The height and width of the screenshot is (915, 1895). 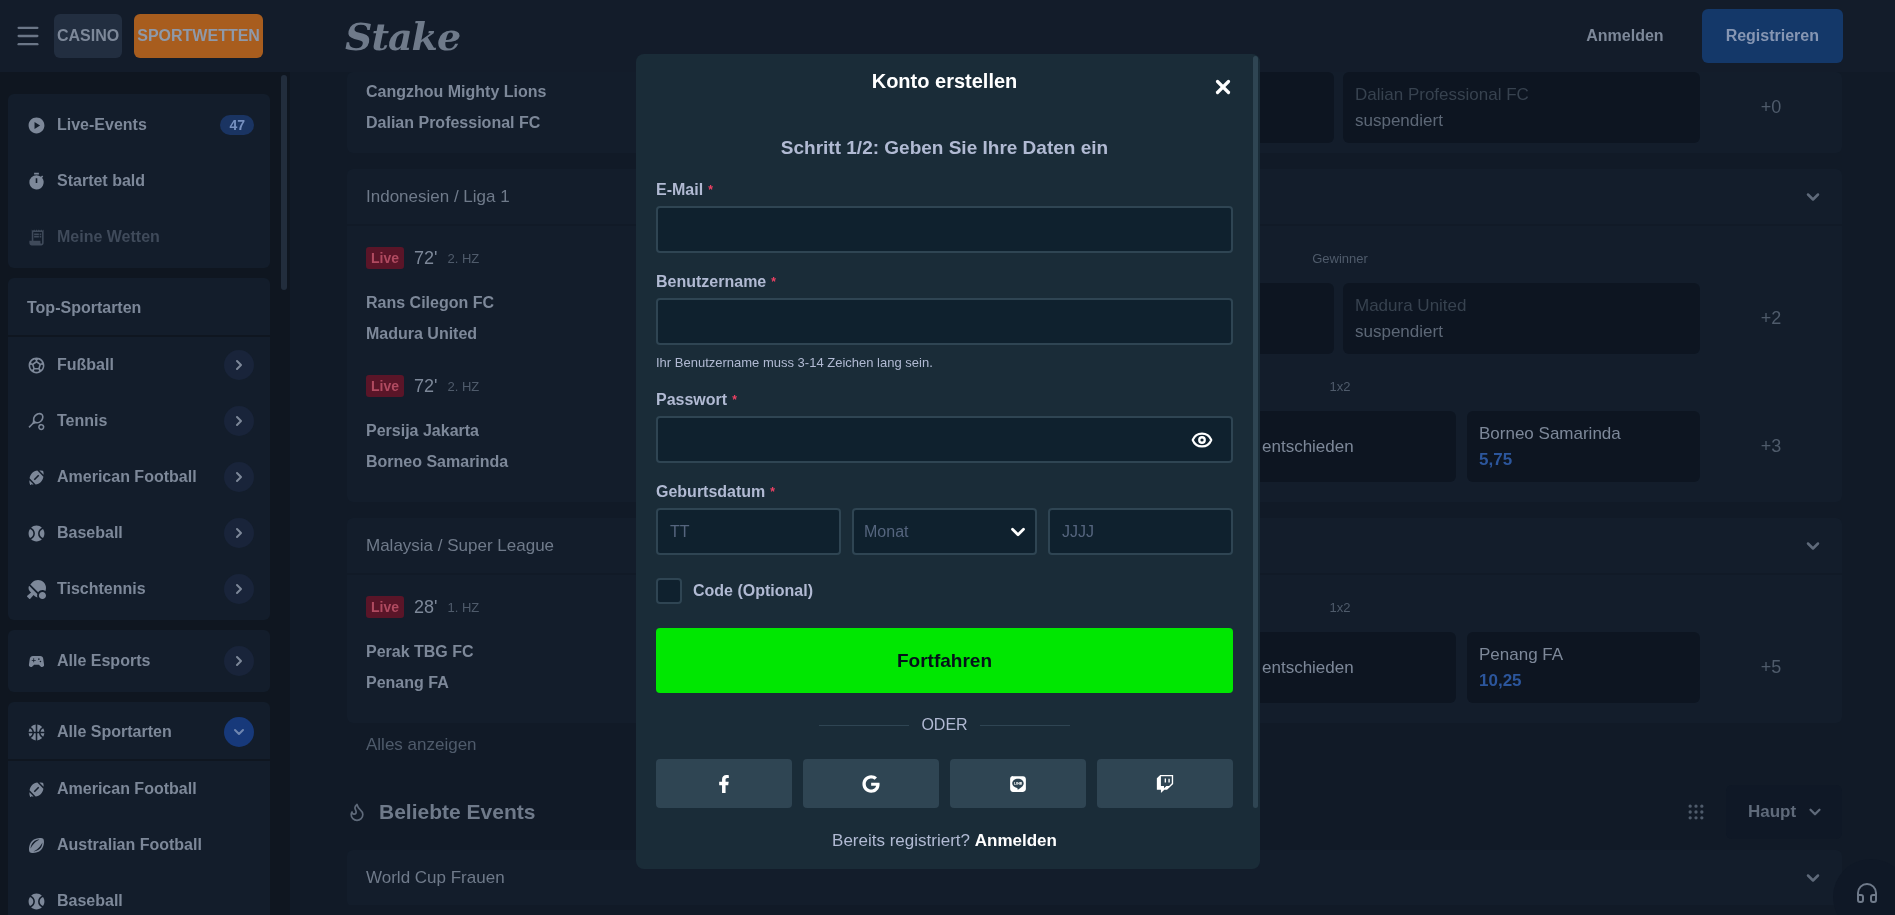 What do you see at coordinates (437, 462) in the screenshot?
I see `team-name: Borneo Samarinda` at bounding box center [437, 462].